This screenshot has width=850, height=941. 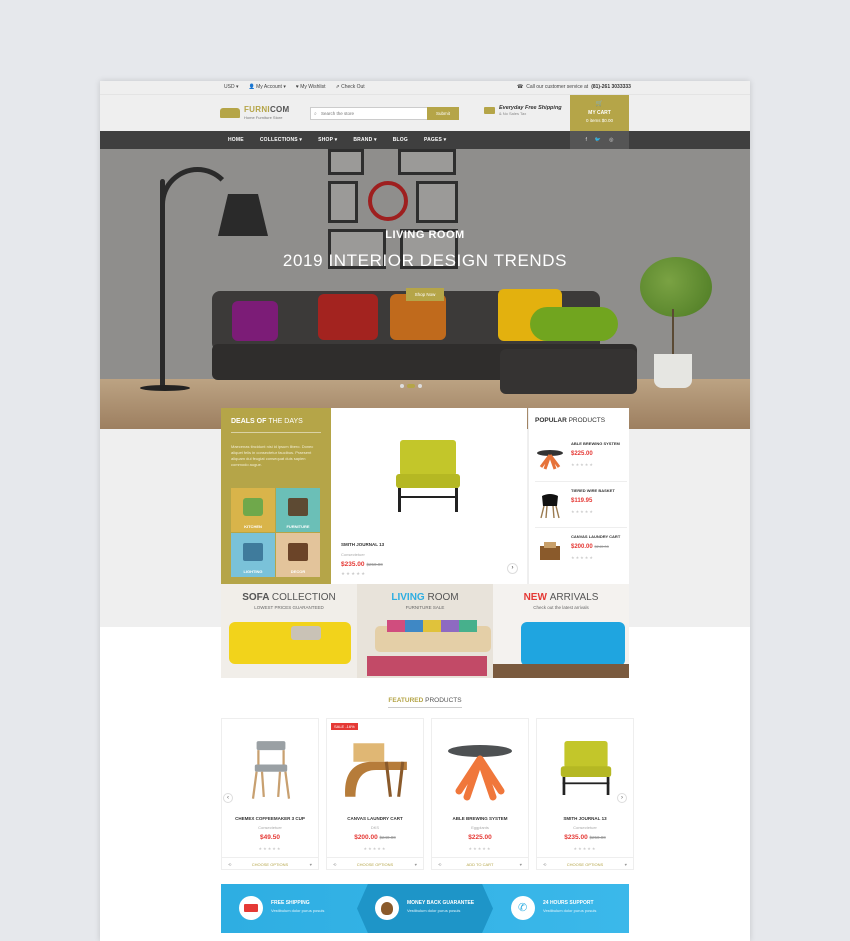 What do you see at coordinates (231, 87) in the screenshot?
I see `currency-selector: USD ▾` at bounding box center [231, 87].